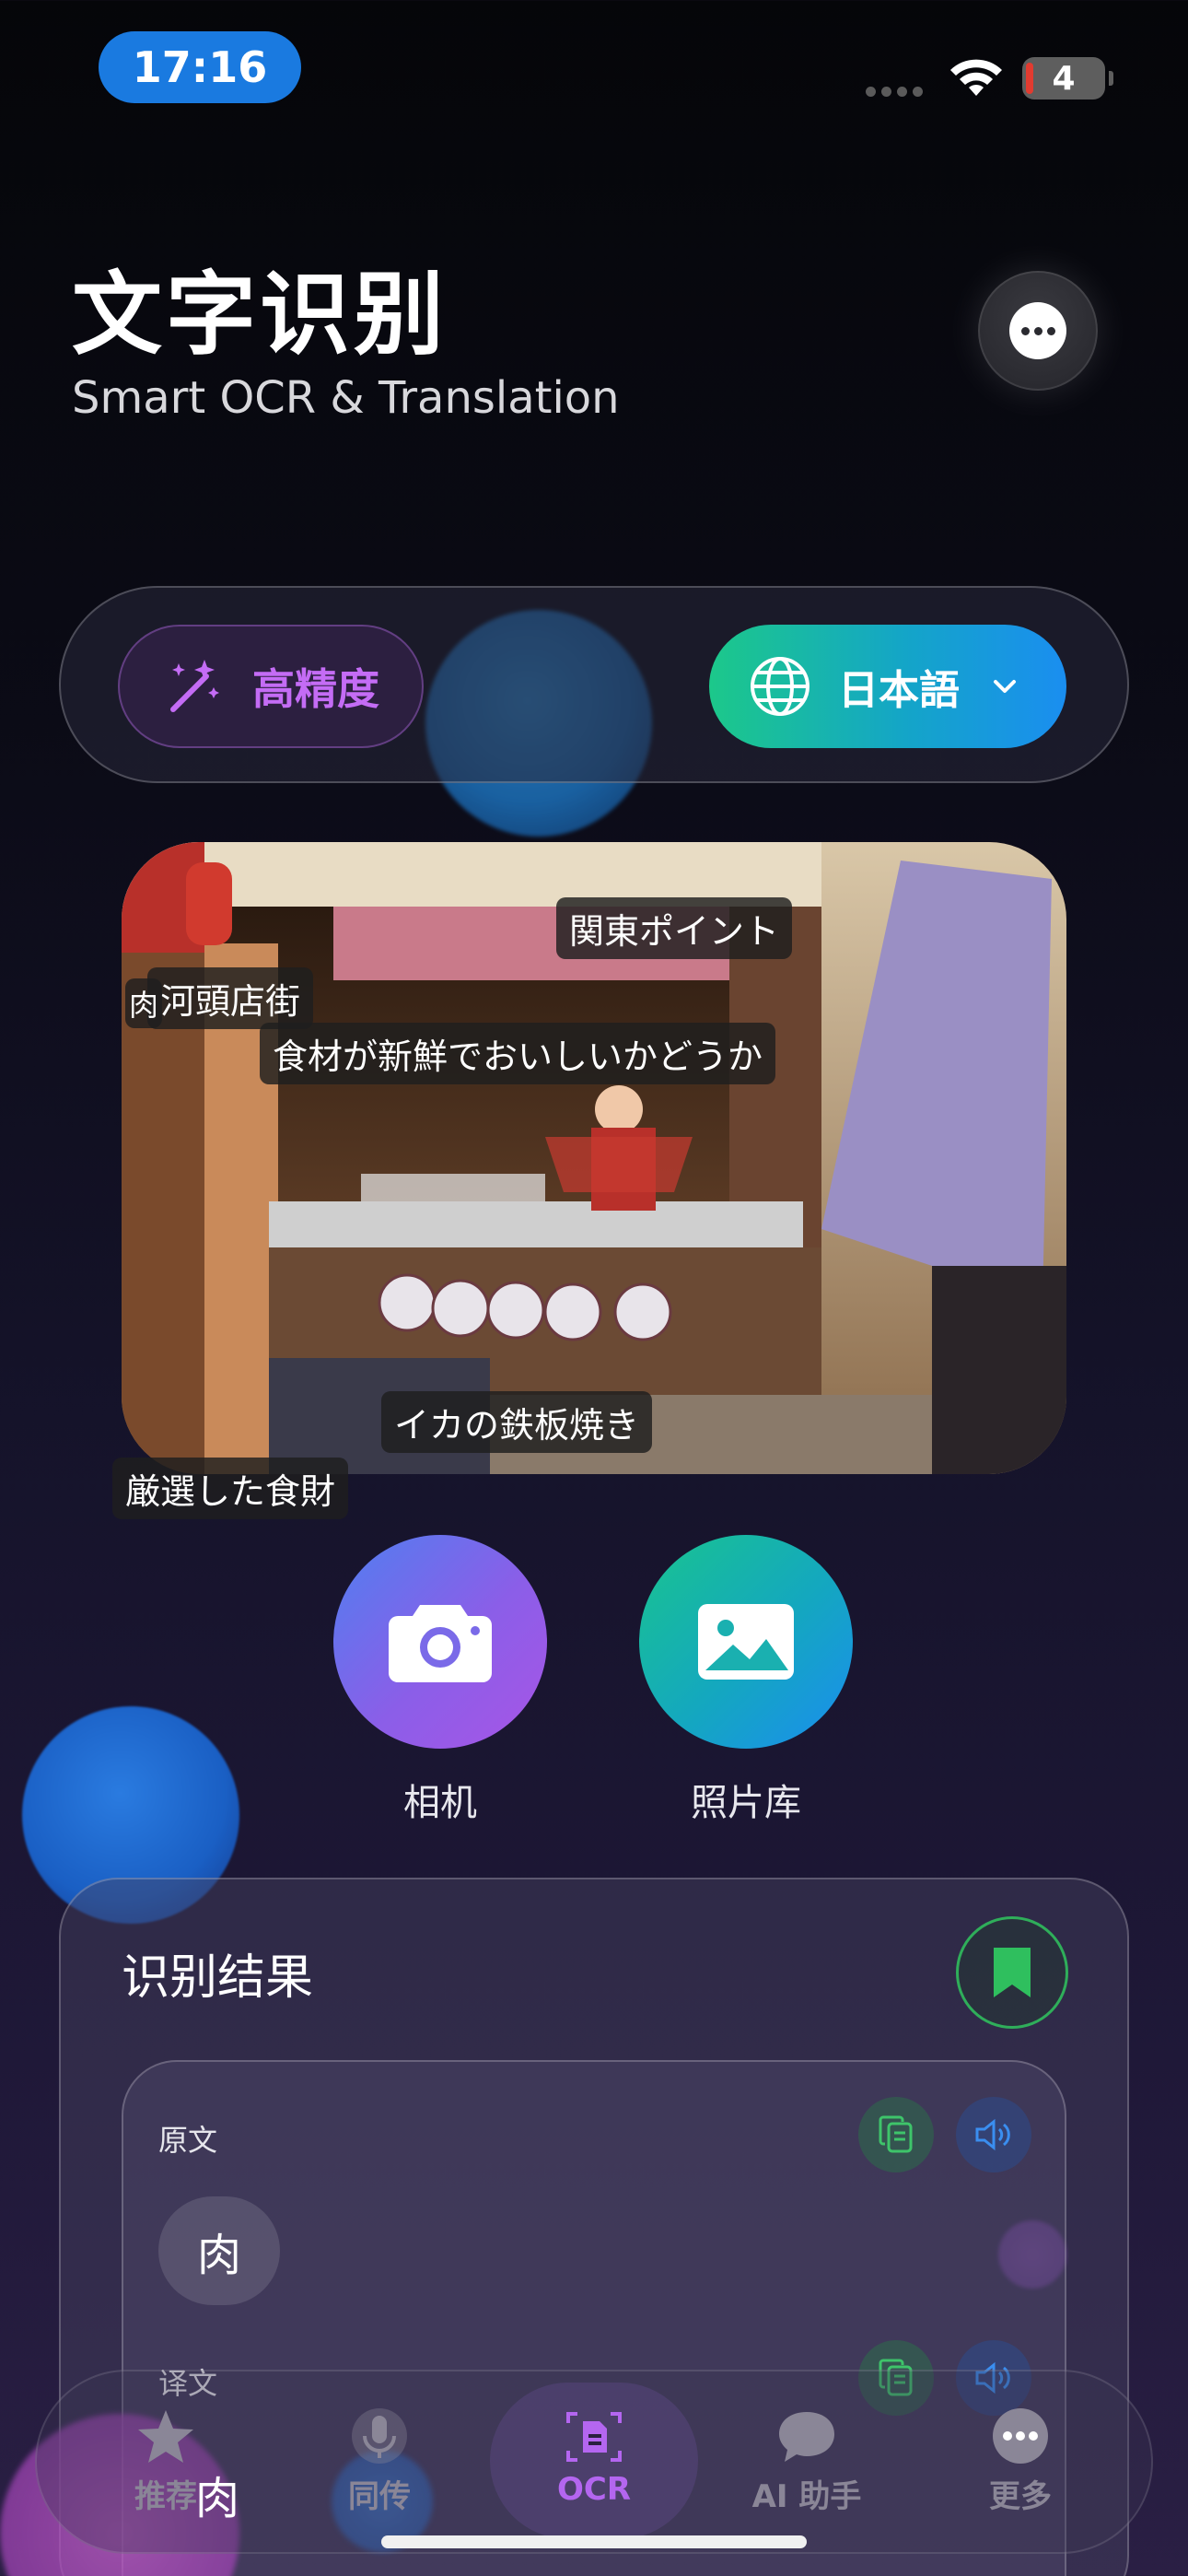 This screenshot has height=2576, width=1188. Describe the element at coordinates (1005, 686) in the screenshot. I see `chevron-down-icon` at that location.